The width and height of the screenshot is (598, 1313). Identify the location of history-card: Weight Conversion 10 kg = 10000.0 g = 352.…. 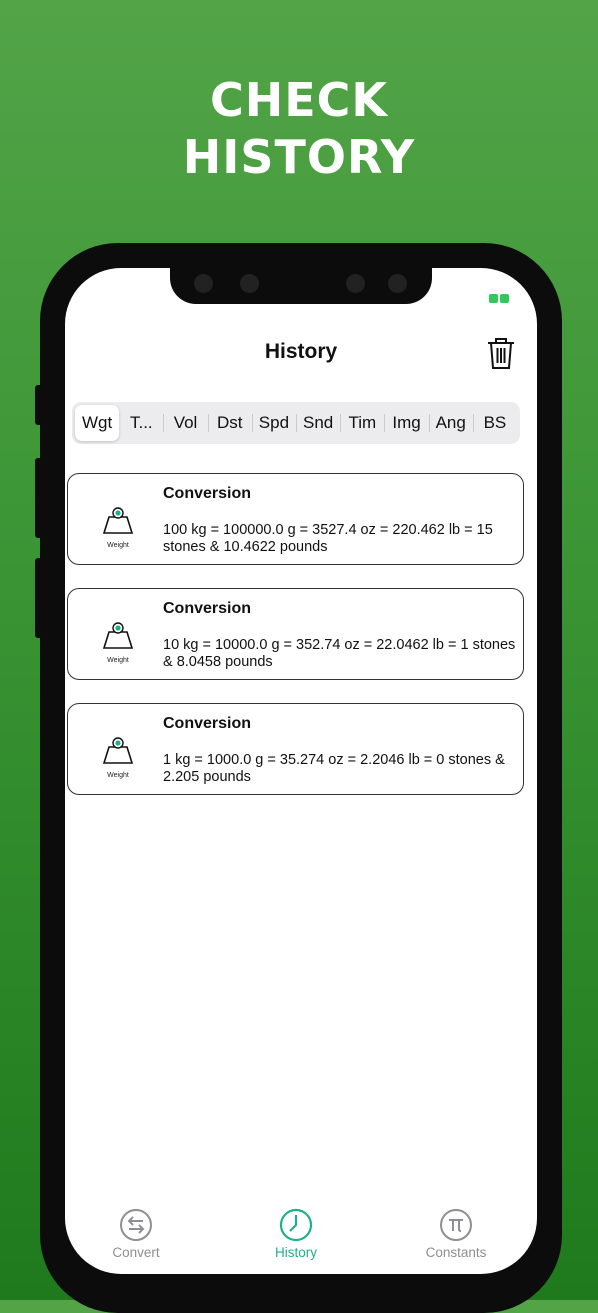
(295, 634).